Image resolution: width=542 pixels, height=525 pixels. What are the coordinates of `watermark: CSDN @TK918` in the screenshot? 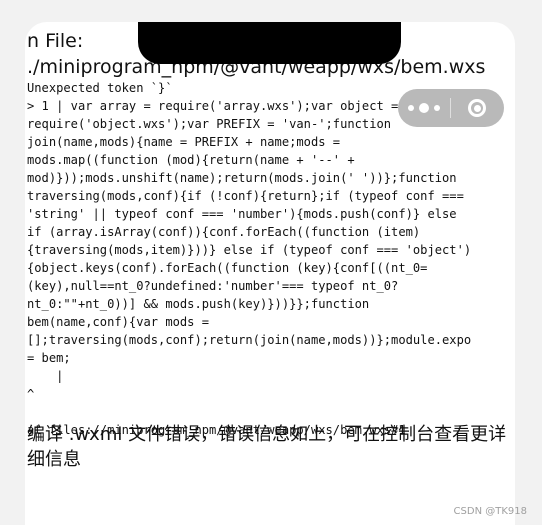 It's located at (490, 511).